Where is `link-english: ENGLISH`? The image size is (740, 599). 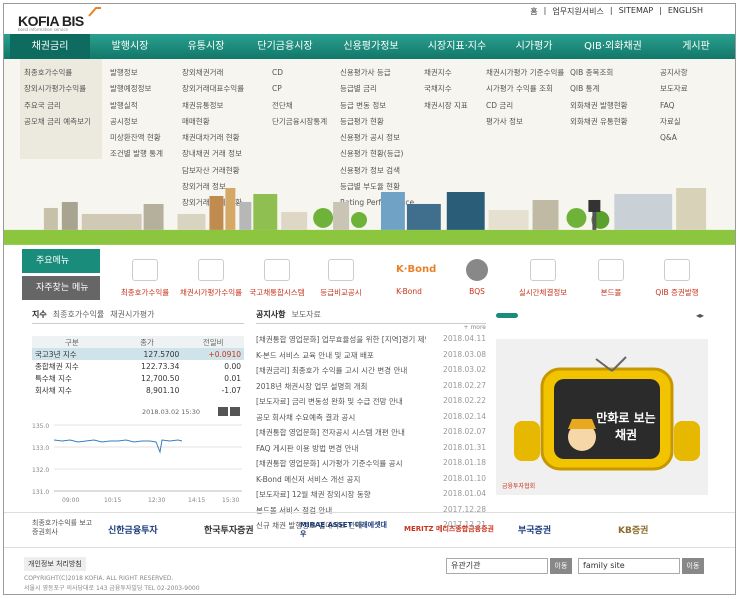 link-english: ENGLISH is located at coordinates (685, 11).